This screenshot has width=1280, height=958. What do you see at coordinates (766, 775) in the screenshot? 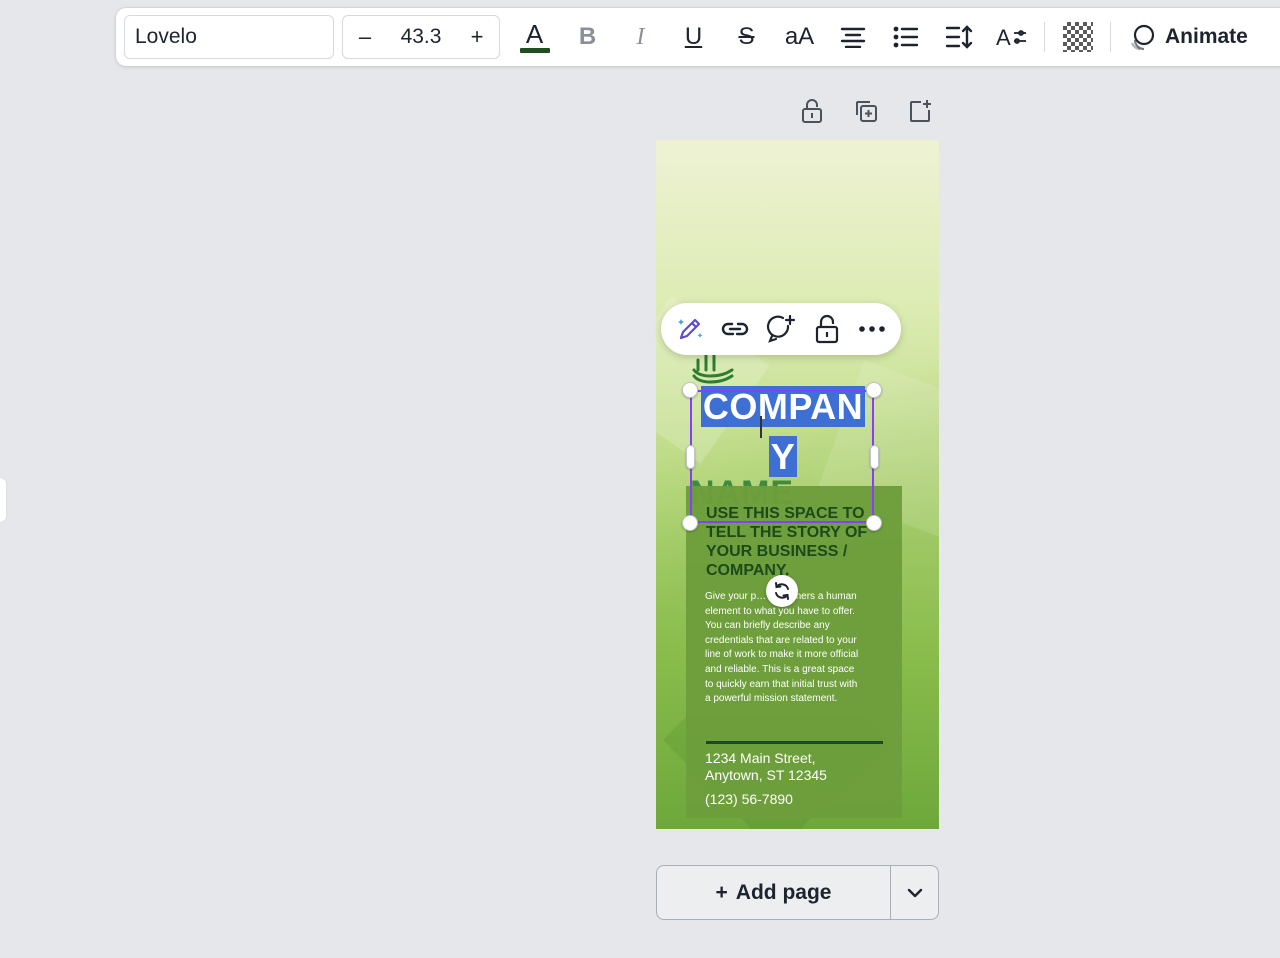
I see `address-line-2: Anytown, ST 12345` at bounding box center [766, 775].